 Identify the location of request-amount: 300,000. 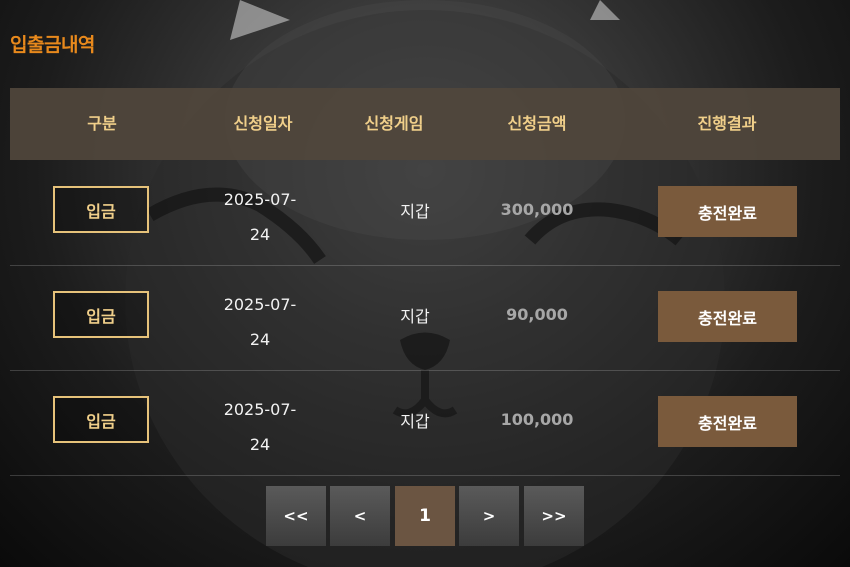
(537, 209).